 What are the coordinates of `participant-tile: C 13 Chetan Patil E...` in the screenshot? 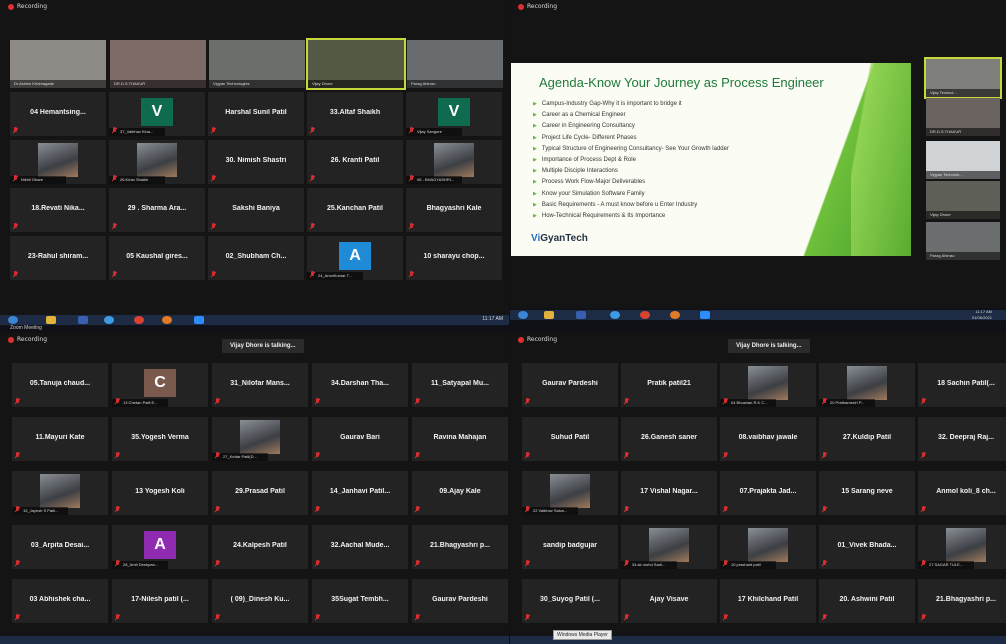 It's located at (160, 385).